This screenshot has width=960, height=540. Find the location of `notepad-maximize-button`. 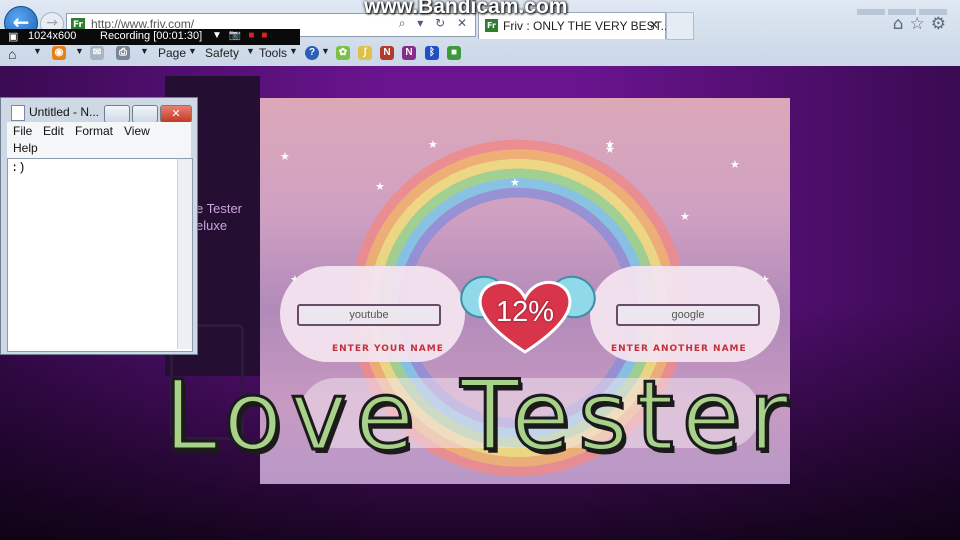

notepad-maximize-button is located at coordinates (145, 114).